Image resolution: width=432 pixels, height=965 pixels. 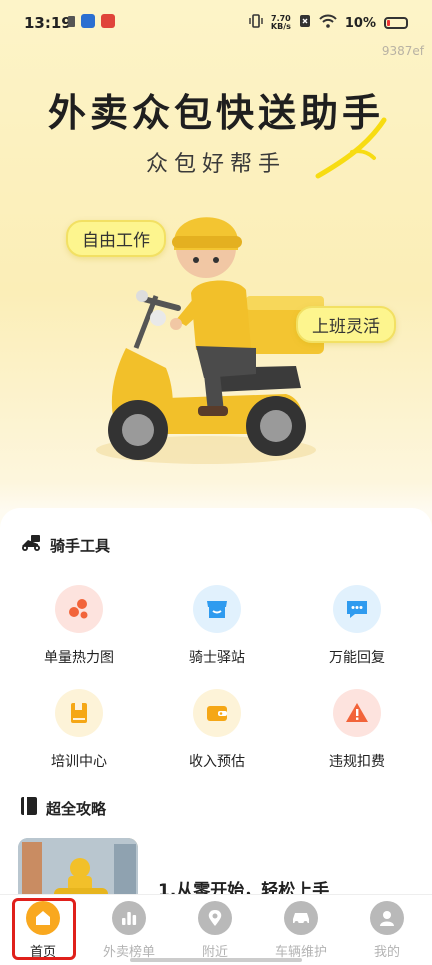 What do you see at coordinates (216, 24) in the screenshot?
I see `status-bar: 13:19 7.70 KB/s 10%` at bounding box center [216, 24].